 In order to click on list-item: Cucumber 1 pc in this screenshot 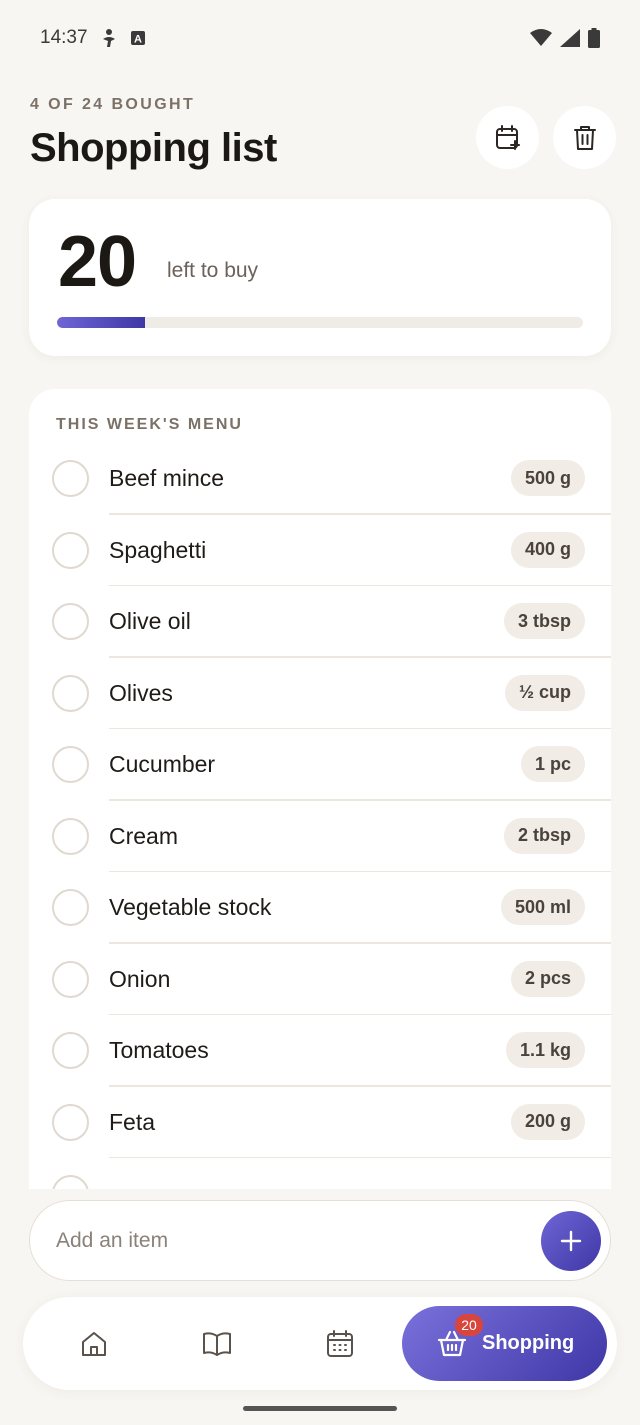, I will do `click(320, 765)`.